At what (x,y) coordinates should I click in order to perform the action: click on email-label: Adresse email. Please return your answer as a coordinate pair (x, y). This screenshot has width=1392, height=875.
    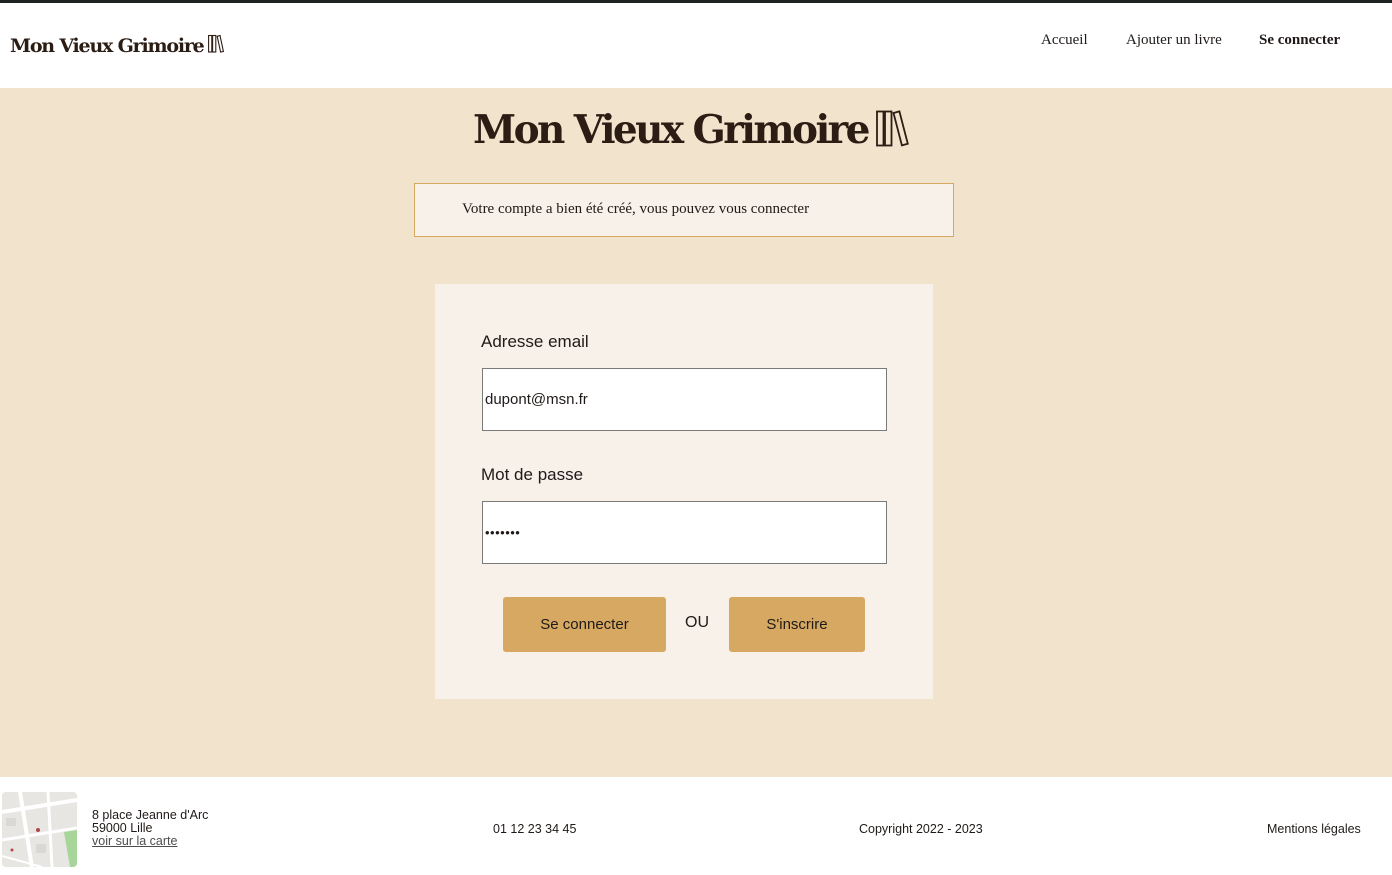
    Looking at the image, I should click on (535, 341).